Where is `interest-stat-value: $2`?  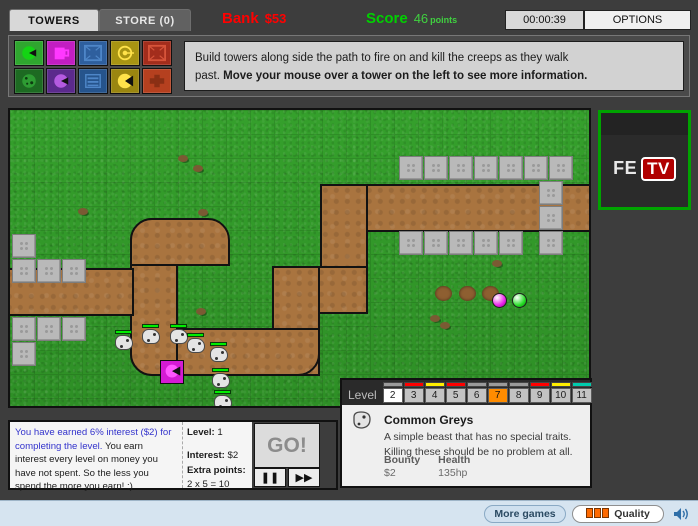 interest-stat-value: $2 is located at coordinates (233, 456).